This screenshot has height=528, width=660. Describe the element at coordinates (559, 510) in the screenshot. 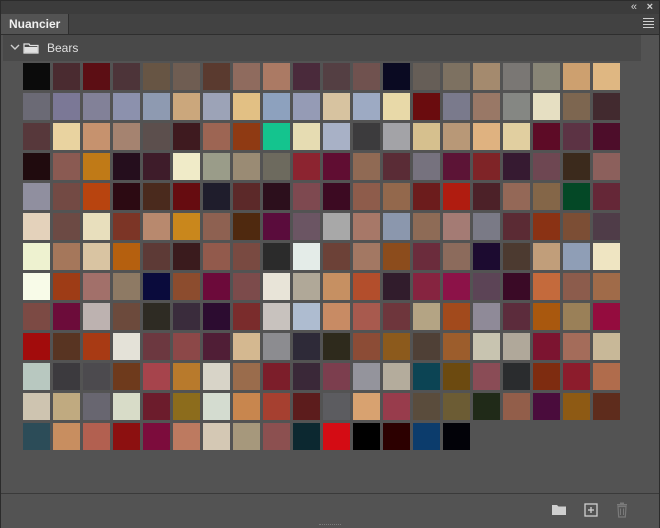

I see `new-group-folder-icon` at that location.